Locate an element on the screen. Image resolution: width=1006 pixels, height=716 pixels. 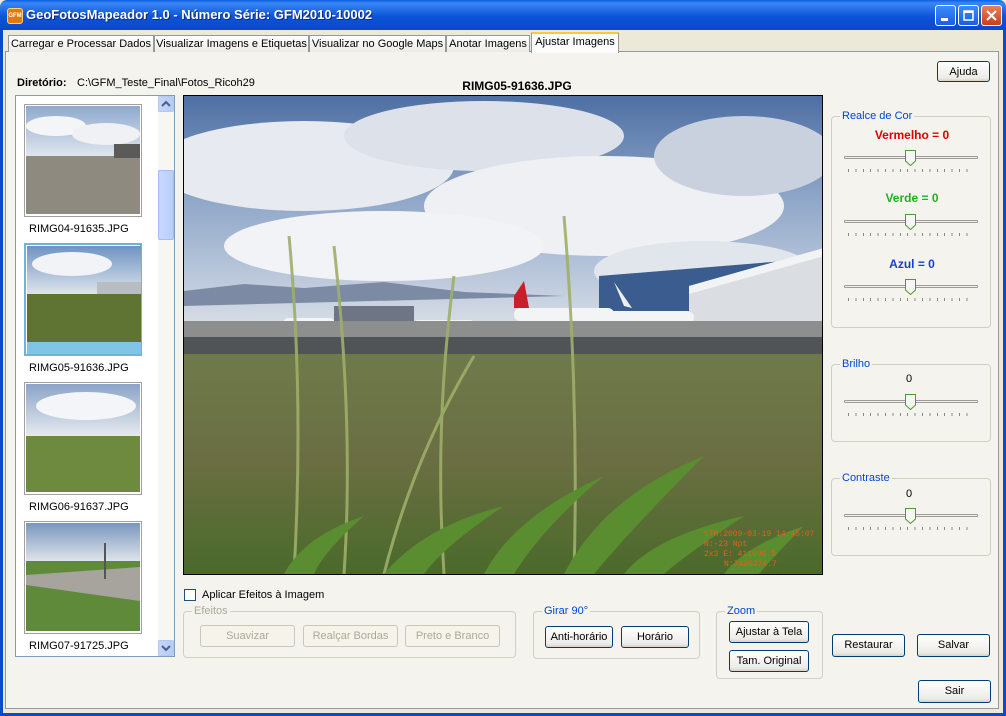
brightness-value: 0 is located at coordinates (909, 379).